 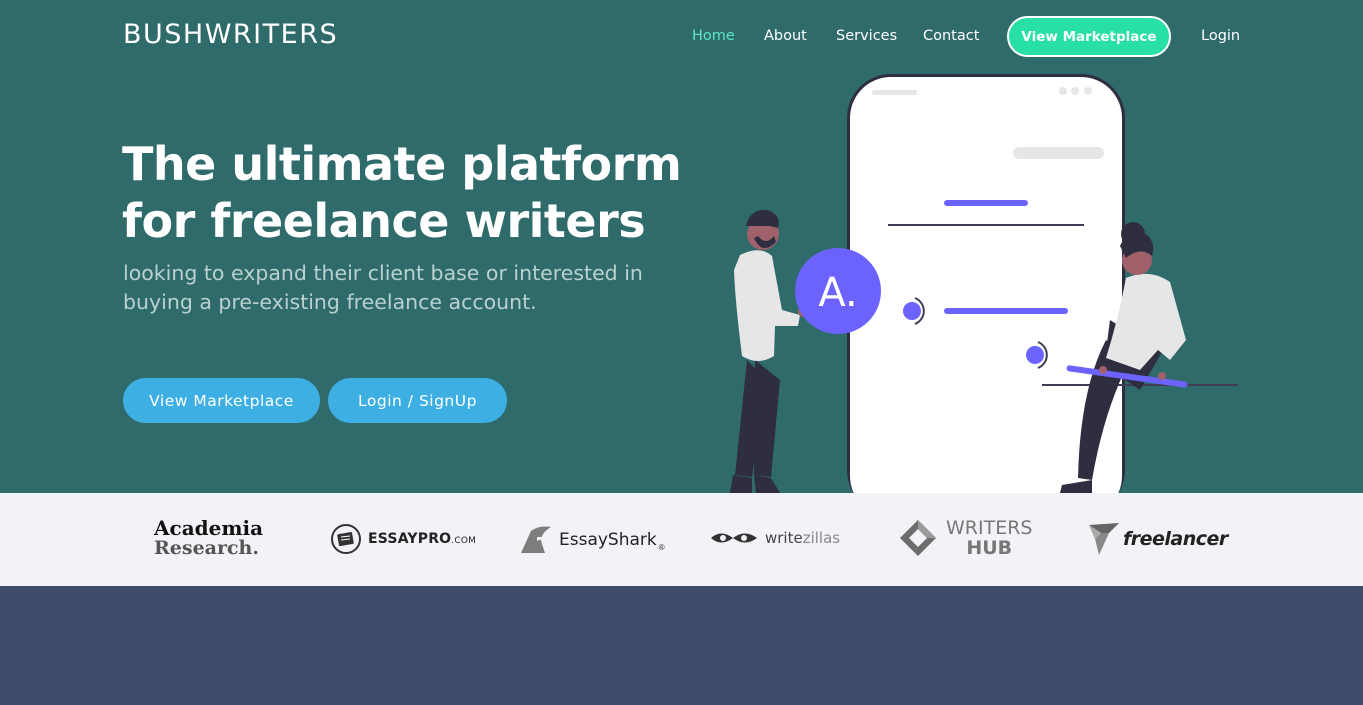 I want to click on nav-view-marketplace-button: View Marketplace, so click(x=1089, y=36).